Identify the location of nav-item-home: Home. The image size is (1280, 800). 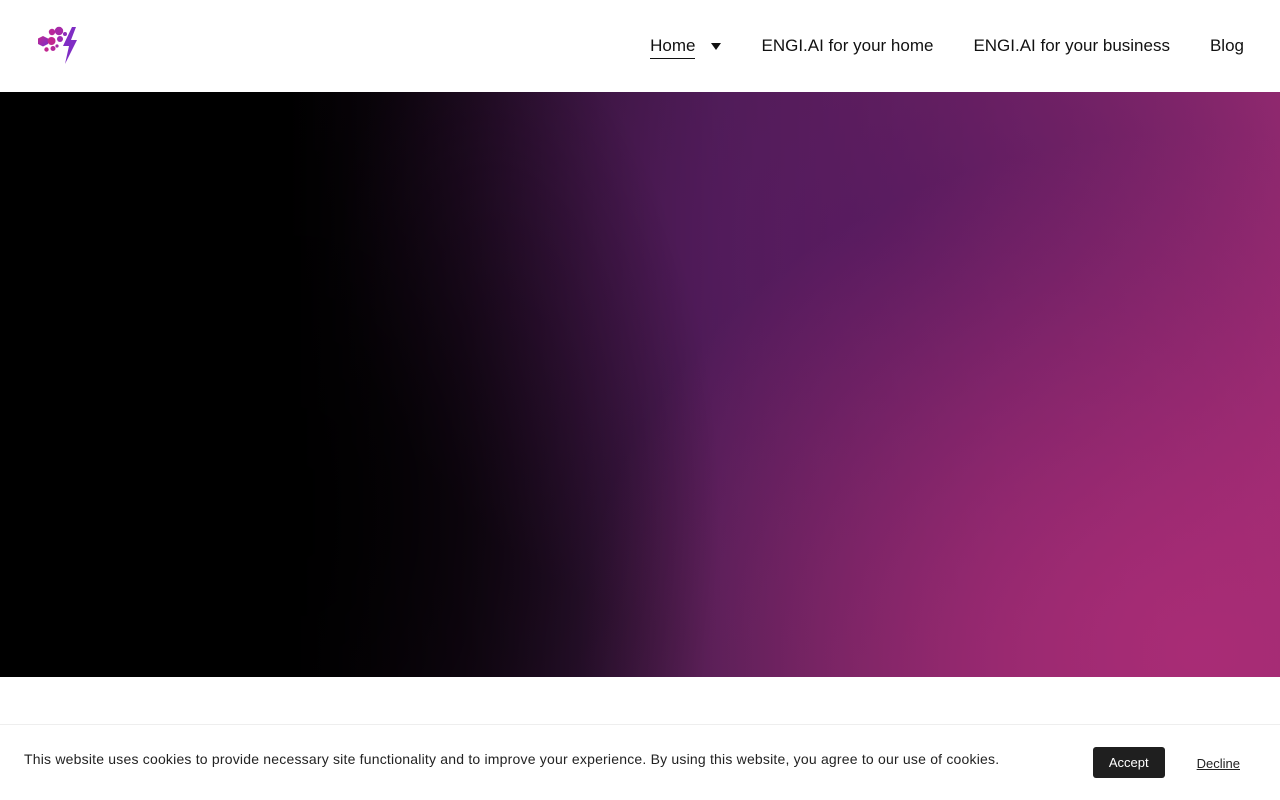
(686, 46).